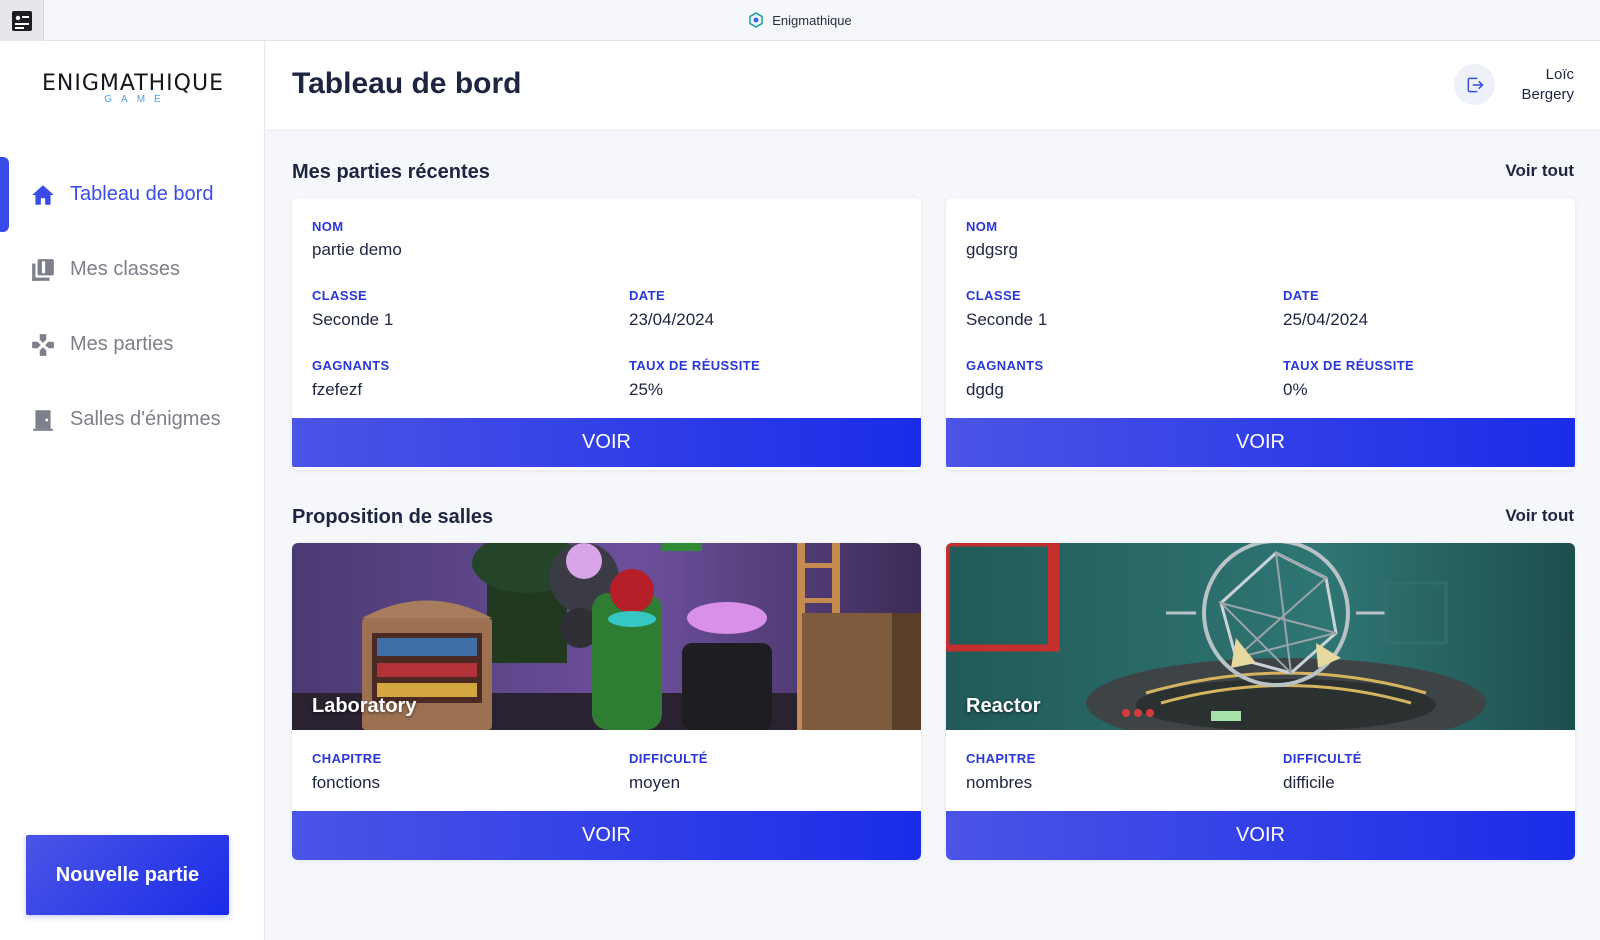 This screenshot has height=940, width=1600. I want to click on sidebar-item-mes-parties: Mes parties, so click(132, 344).